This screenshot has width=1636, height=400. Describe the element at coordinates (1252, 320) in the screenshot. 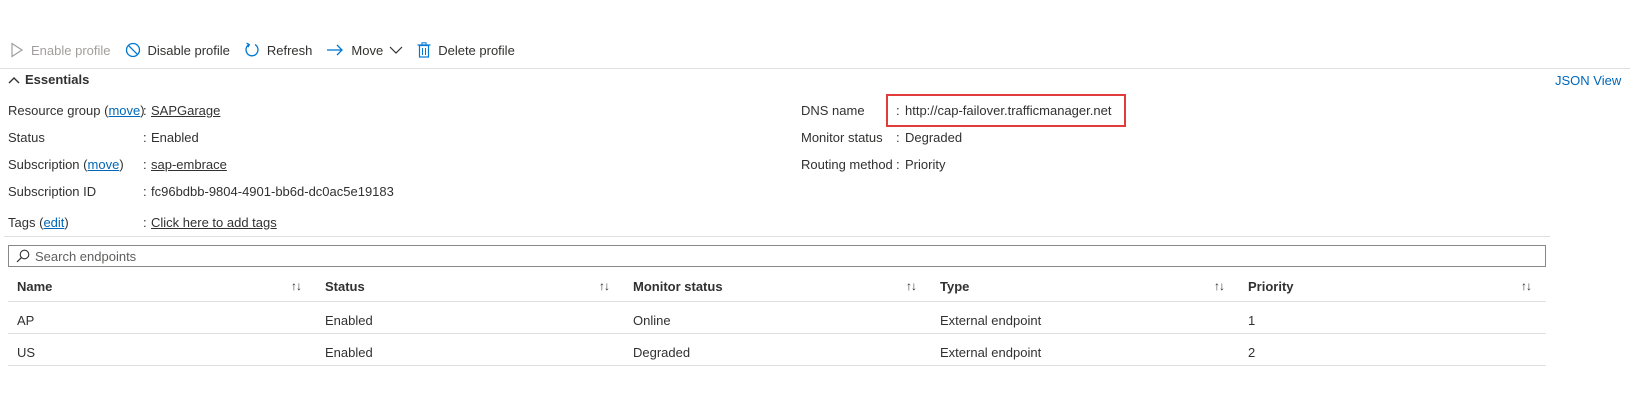

I see `endpoint-priority-cell: 1` at that location.